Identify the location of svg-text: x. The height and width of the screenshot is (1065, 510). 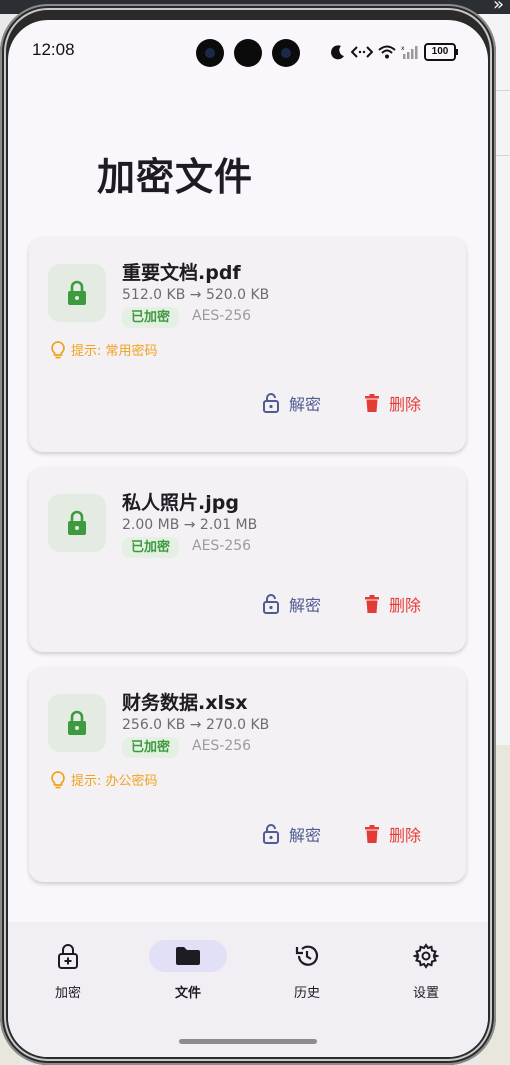
(403, 48).